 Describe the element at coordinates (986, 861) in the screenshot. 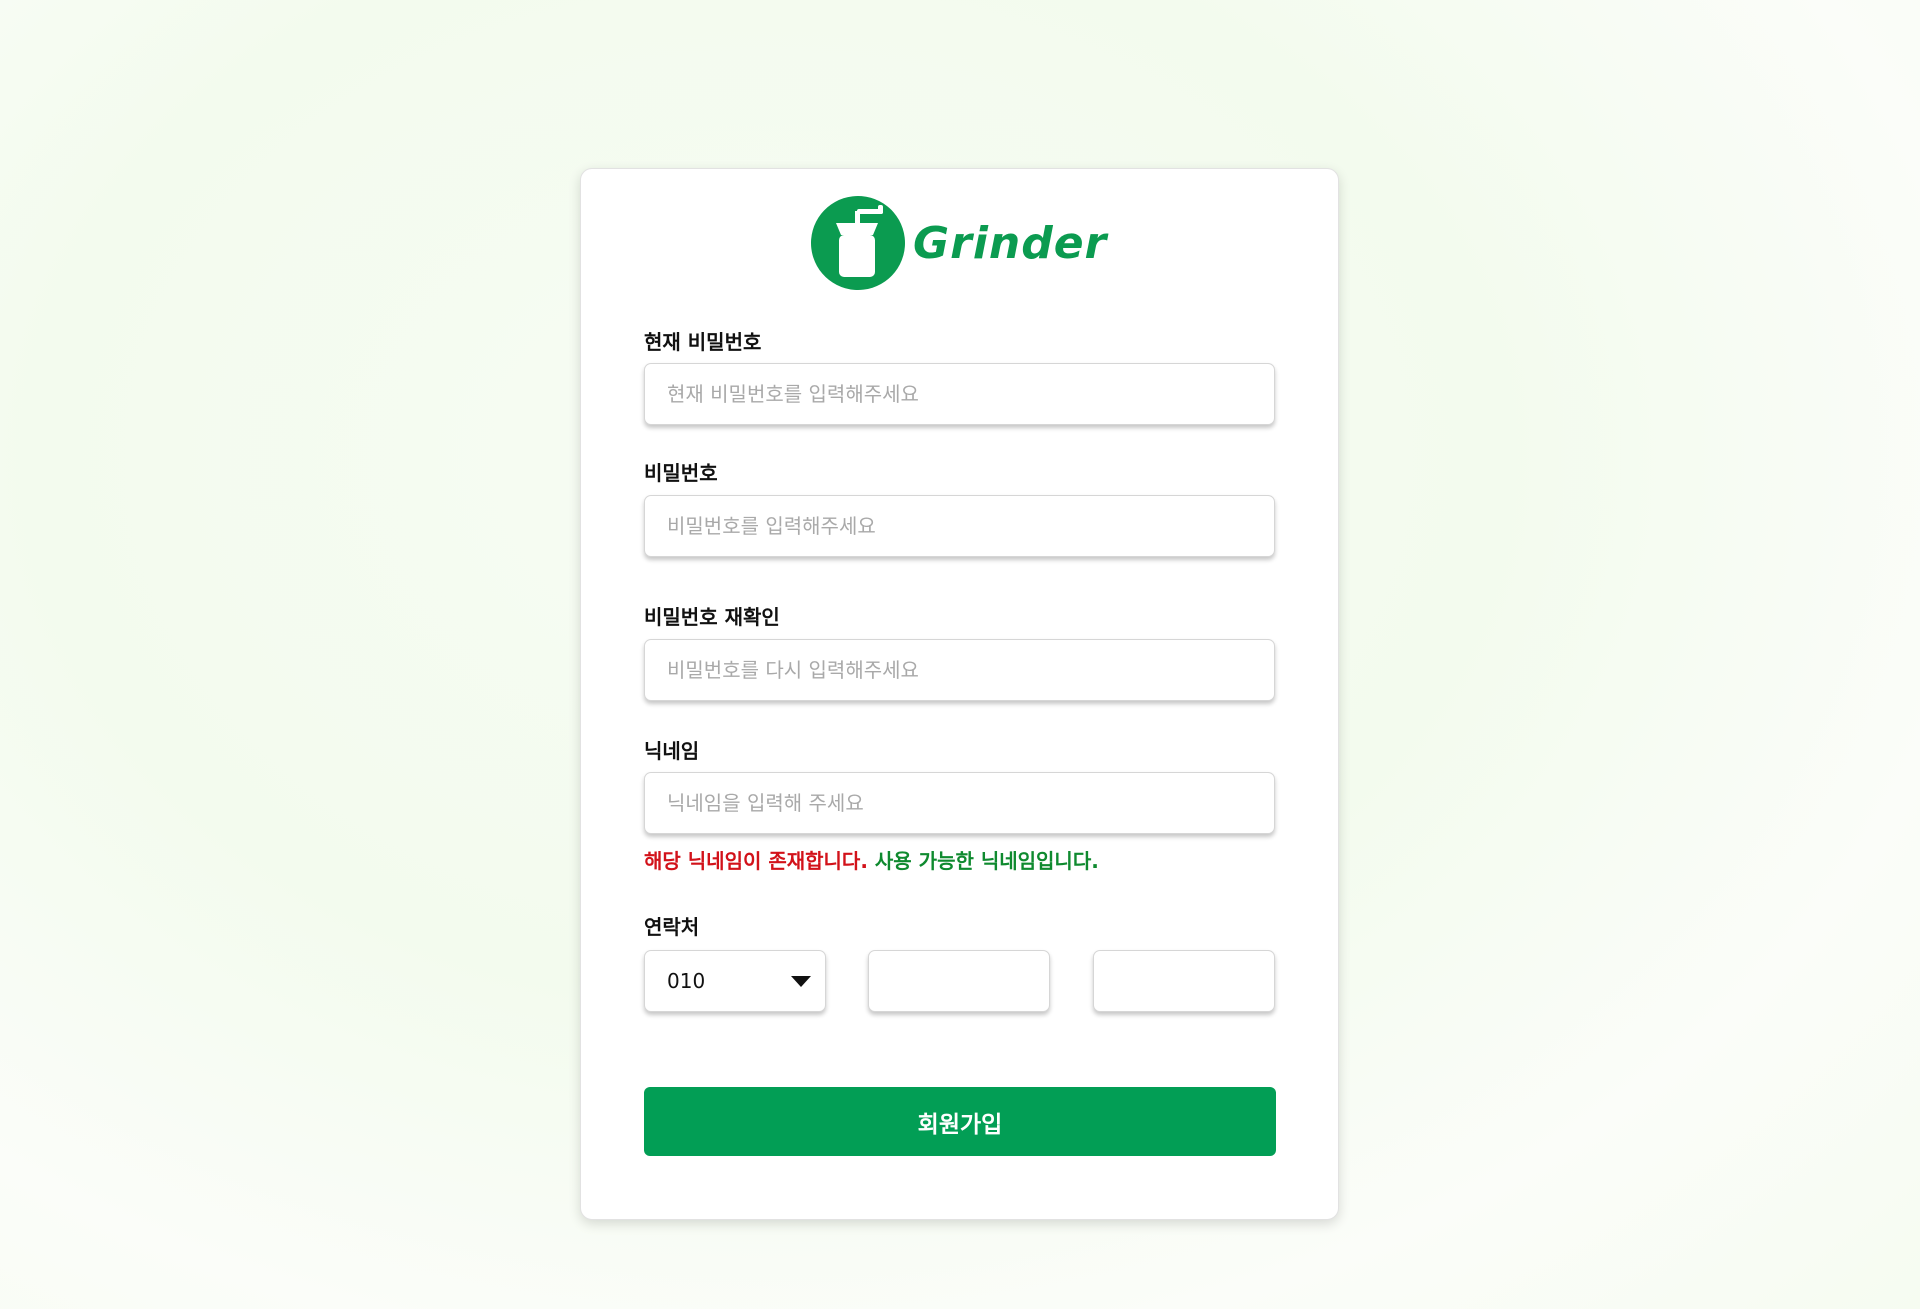

I see `nickname-success-text: 사용 가능한 닉네임입니다.` at that location.